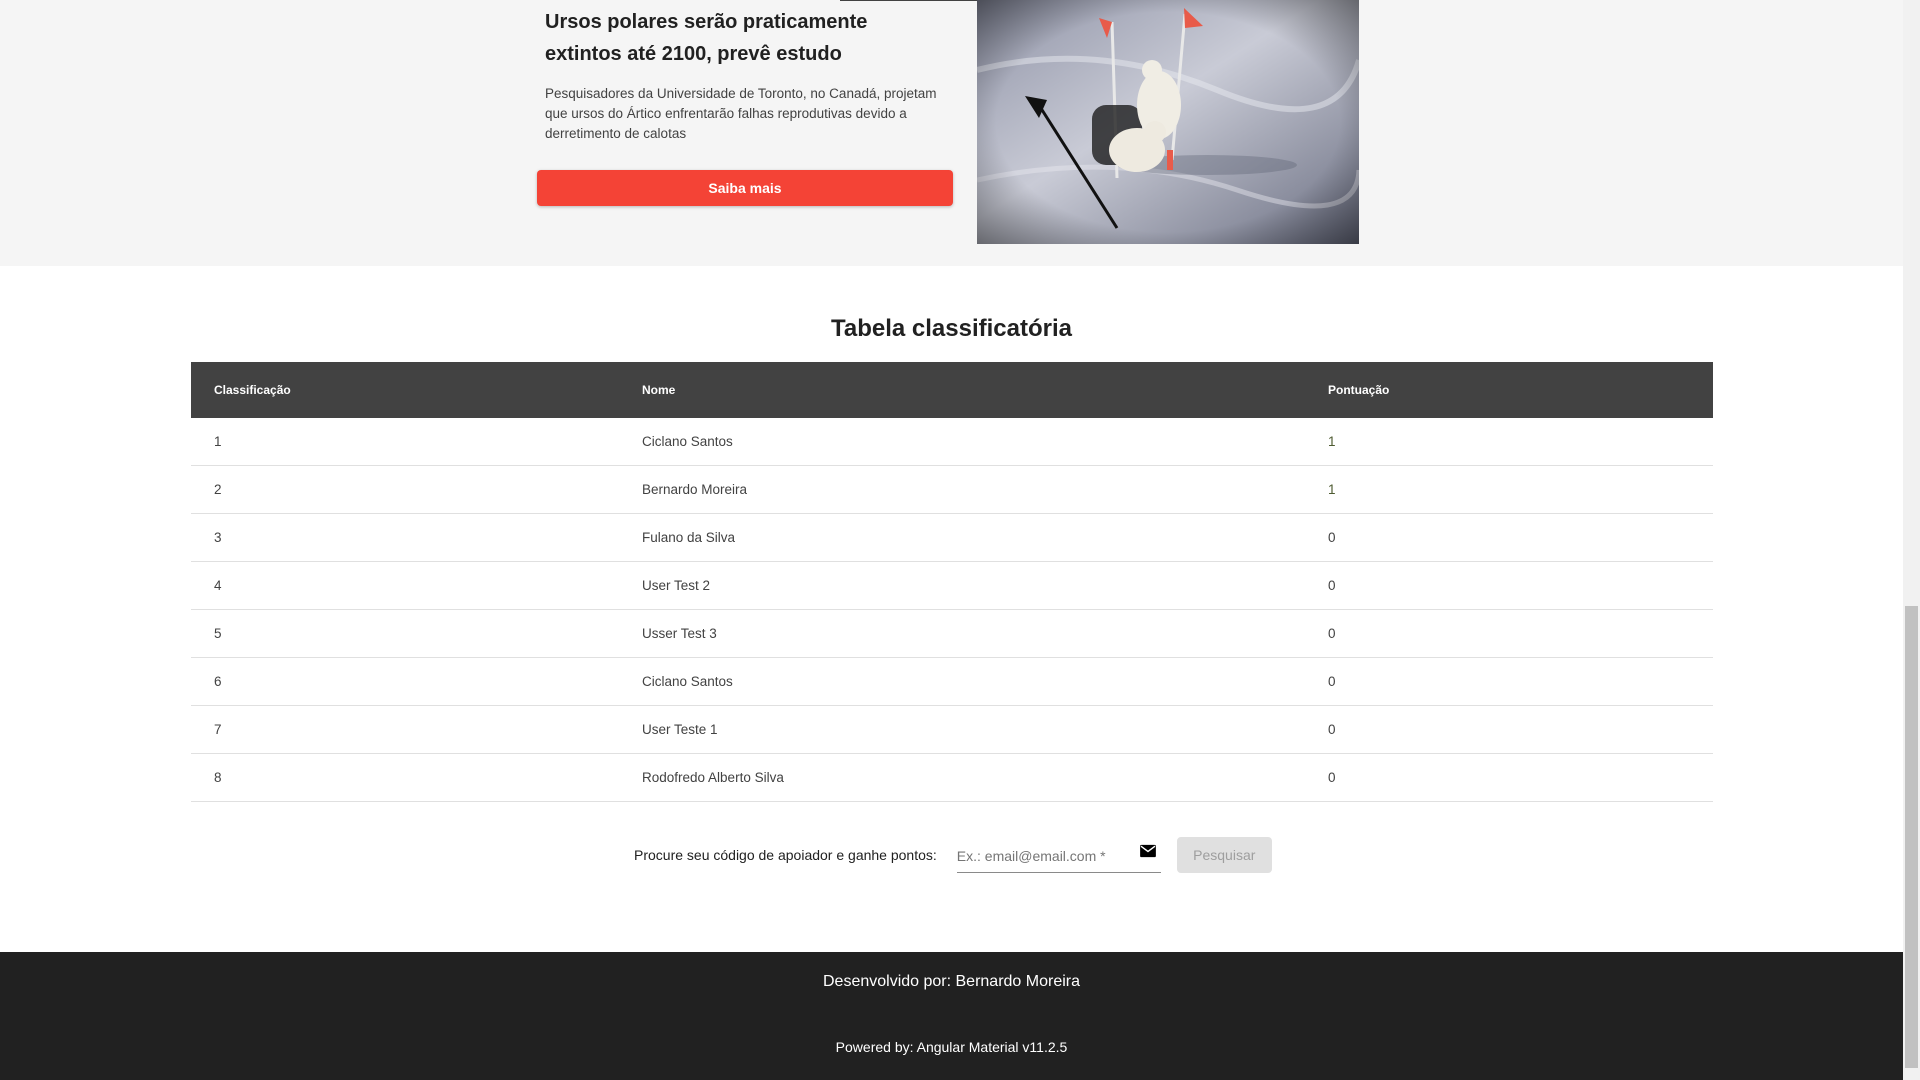  What do you see at coordinates (745, 188) in the screenshot?
I see `saiba-mais-button: Saiba mais` at bounding box center [745, 188].